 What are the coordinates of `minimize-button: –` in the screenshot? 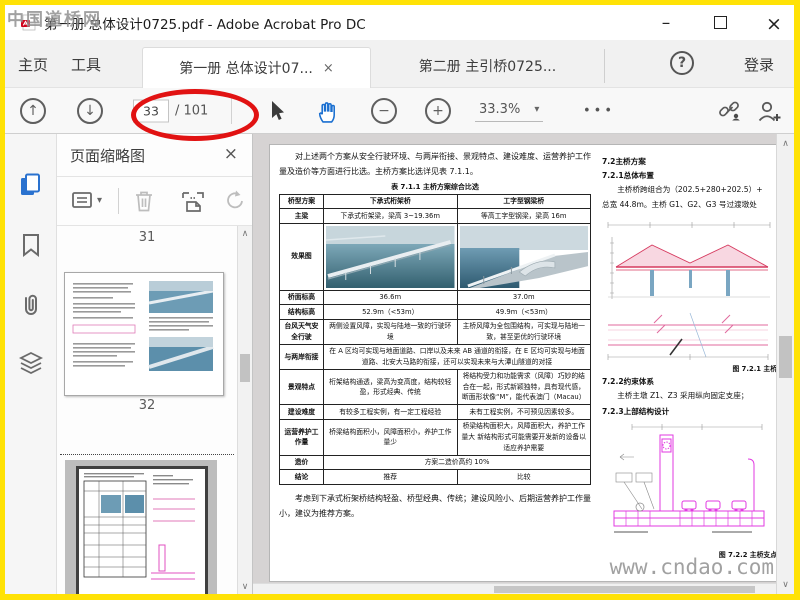 It's located at (666, 23).